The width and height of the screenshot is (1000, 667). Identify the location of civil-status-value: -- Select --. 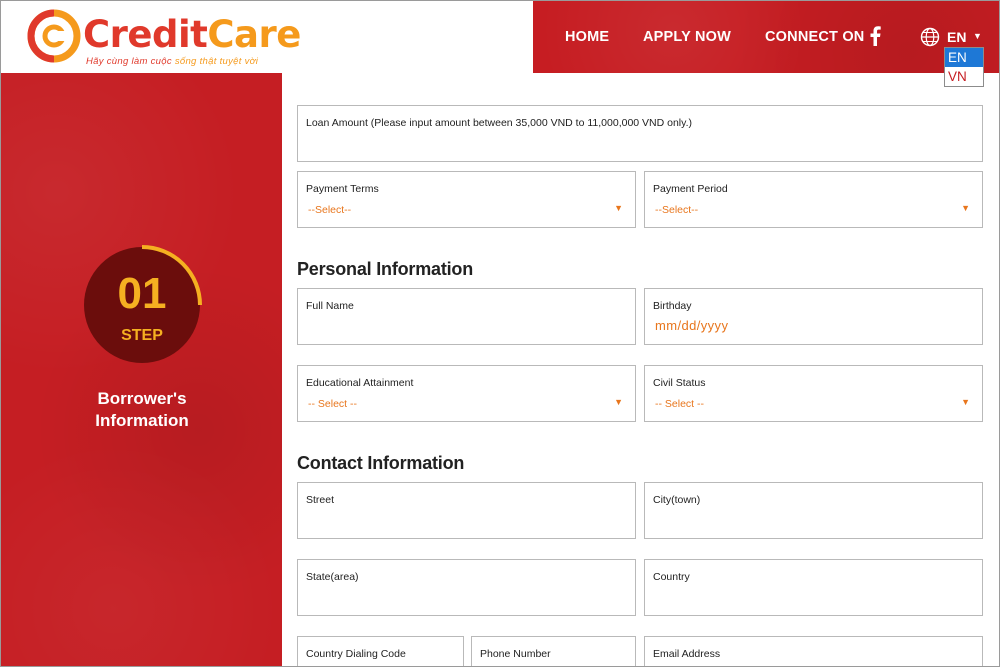
(680, 404).